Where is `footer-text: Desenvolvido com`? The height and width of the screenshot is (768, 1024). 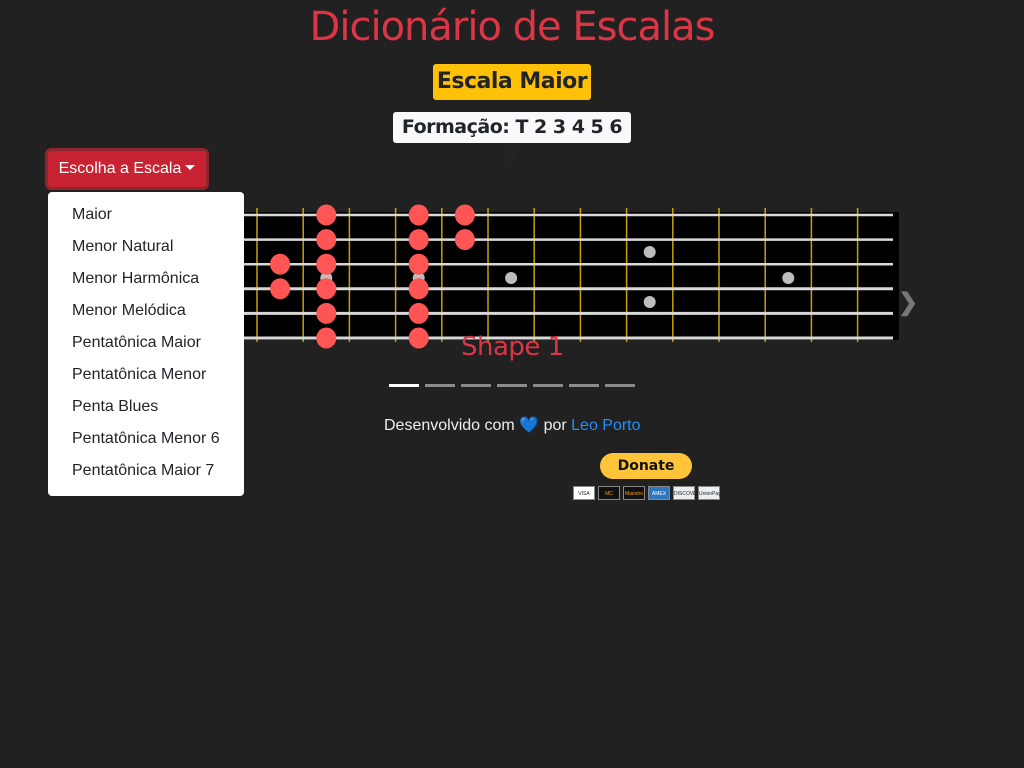
footer-text: Desenvolvido com is located at coordinates (449, 425).